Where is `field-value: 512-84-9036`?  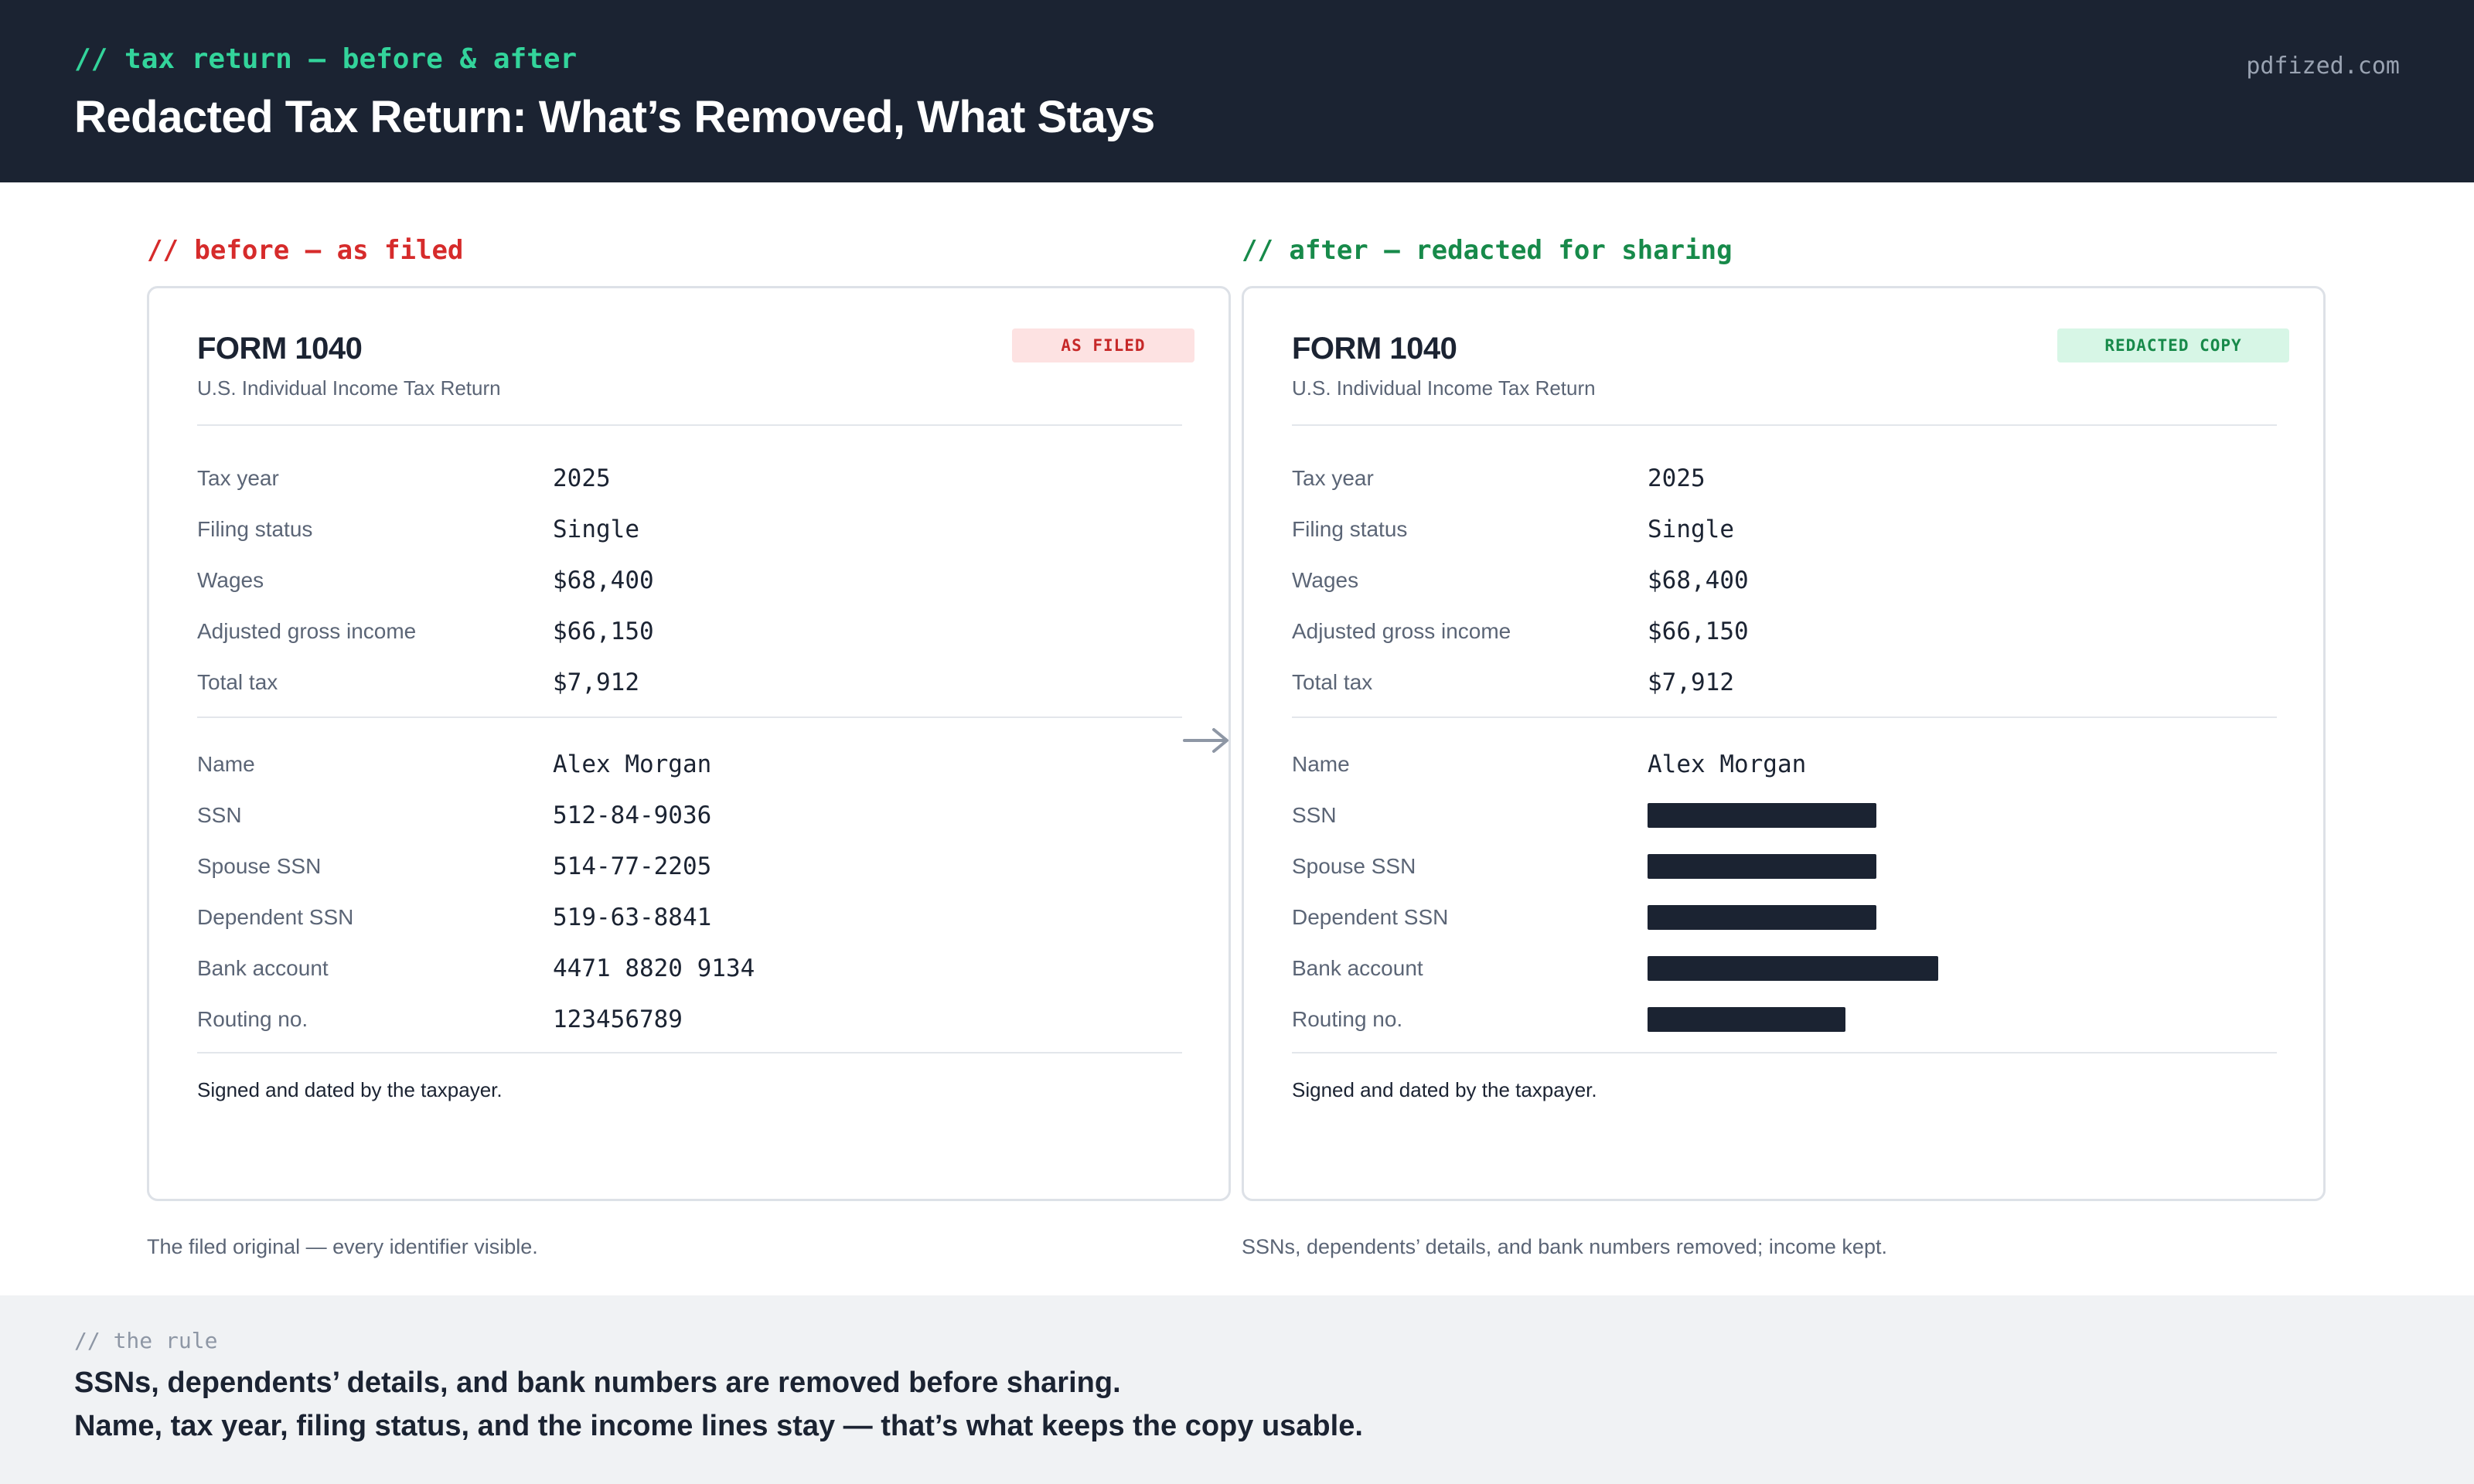 field-value: 512-84-9036 is located at coordinates (632, 815).